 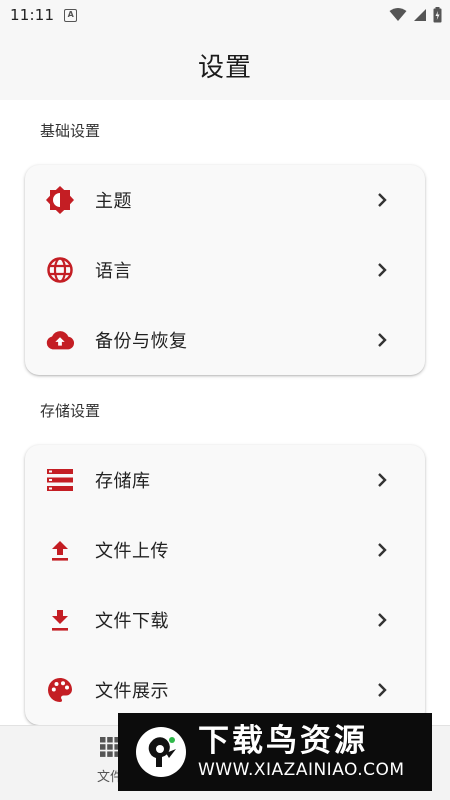 What do you see at coordinates (60, 480) in the screenshot?
I see `storage-list-icon` at bounding box center [60, 480].